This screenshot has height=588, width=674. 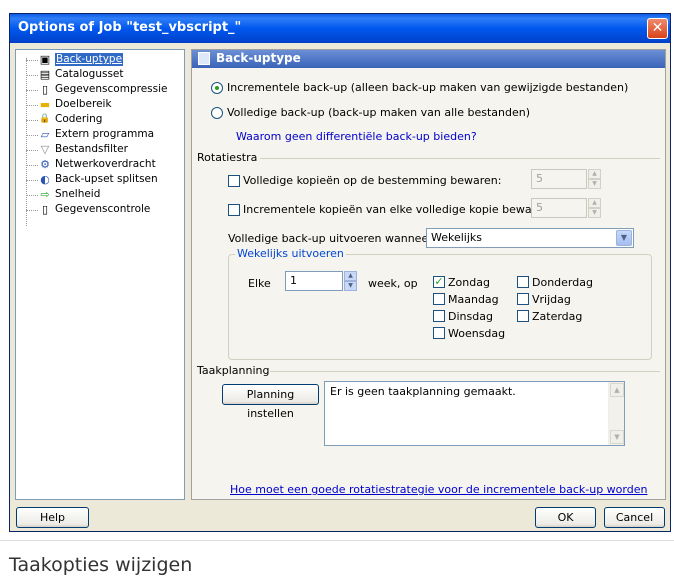 What do you see at coordinates (227, 157) in the screenshot?
I see `rotation-strategy-label: Rotatiestra` at bounding box center [227, 157].